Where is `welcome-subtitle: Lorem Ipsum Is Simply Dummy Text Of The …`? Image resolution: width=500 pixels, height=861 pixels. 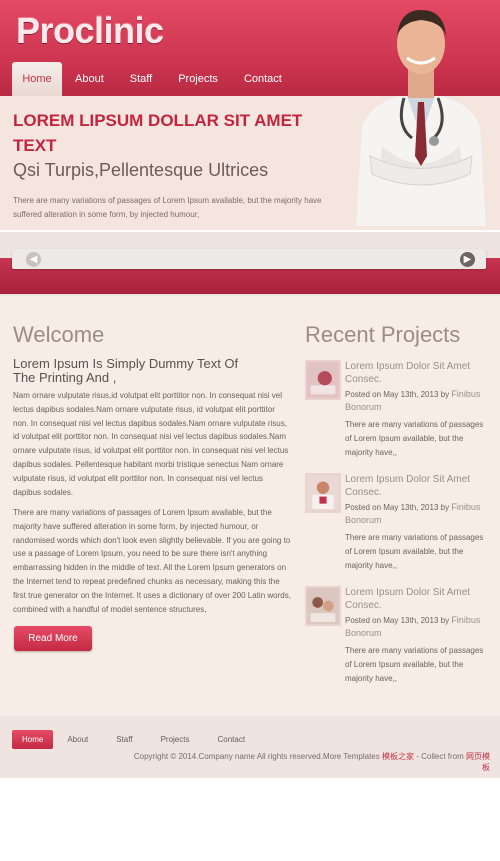
welcome-subtitle: Lorem Ipsum Is Simply Dummy Text Of The … is located at coordinates (126, 370).